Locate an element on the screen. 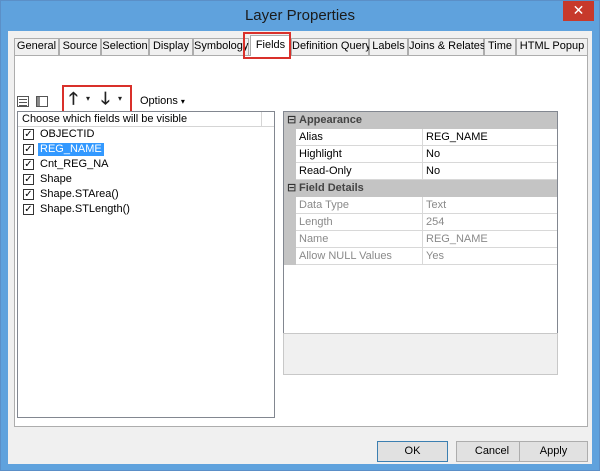 The width and height of the screenshot is (600, 471). property-name: Length is located at coordinates (361, 222).